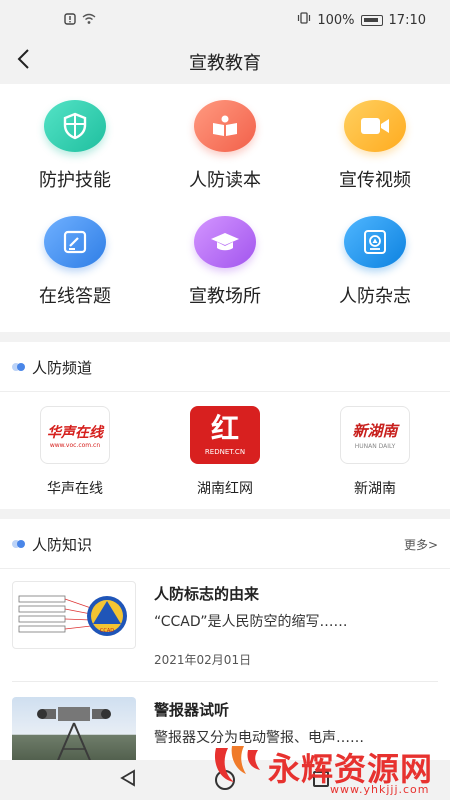 The image size is (450, 800). Describe the element at coordinates (75, 445) in the screenshot. I see `logo-sub: www.voc.com.cn` at that location.